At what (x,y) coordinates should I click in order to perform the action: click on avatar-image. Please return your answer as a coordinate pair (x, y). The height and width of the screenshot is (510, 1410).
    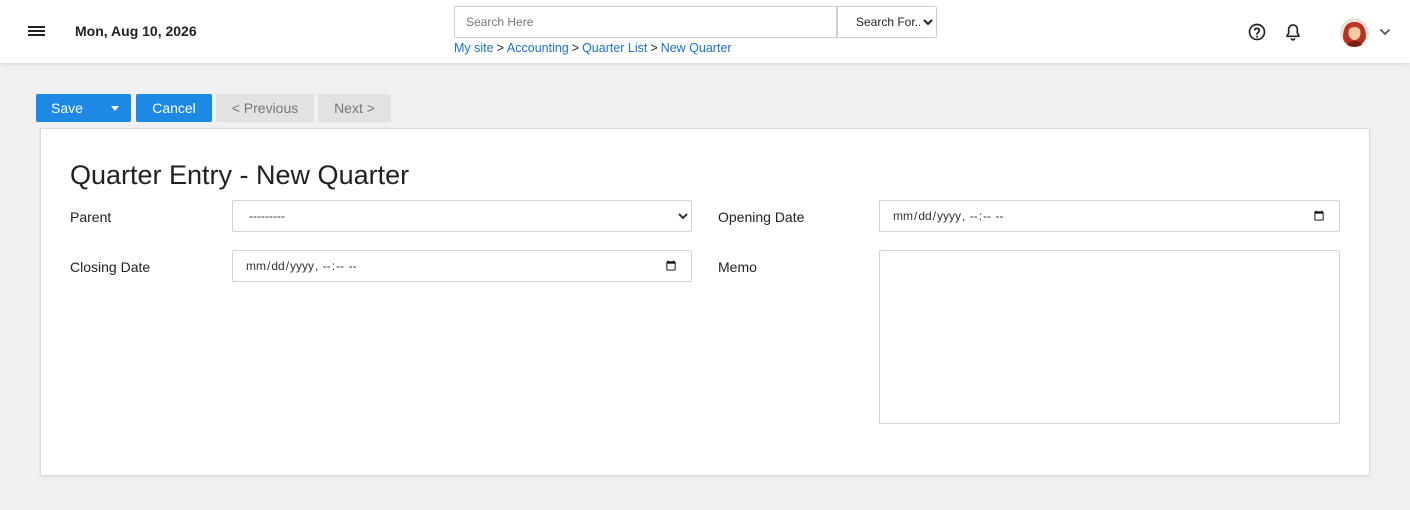
    Looking at the image, I should click on (1354, 32).